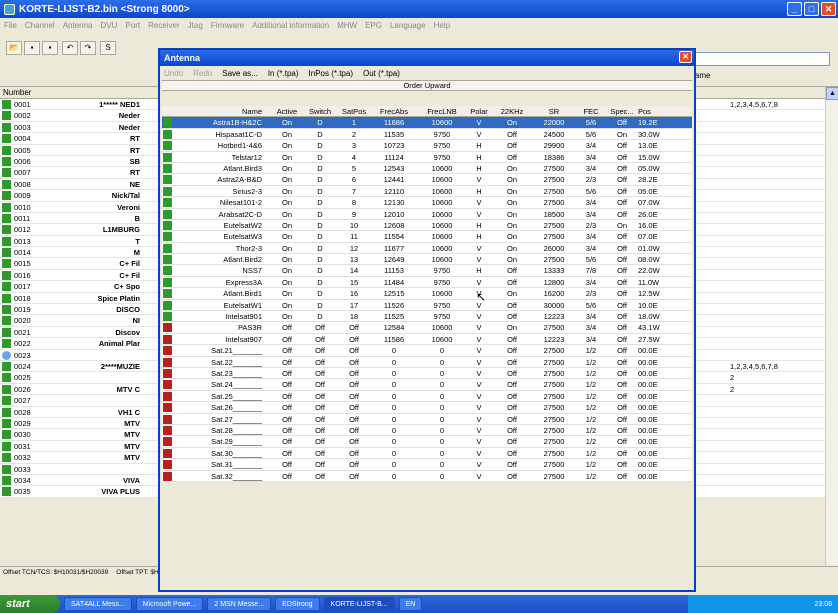 Image resolution: width=838 pixels, height=613 pixels. What do you see at coordinates (78, 25) in the screenshot?
I see `menu-item: Antenna` at bounding box center [78, 25].